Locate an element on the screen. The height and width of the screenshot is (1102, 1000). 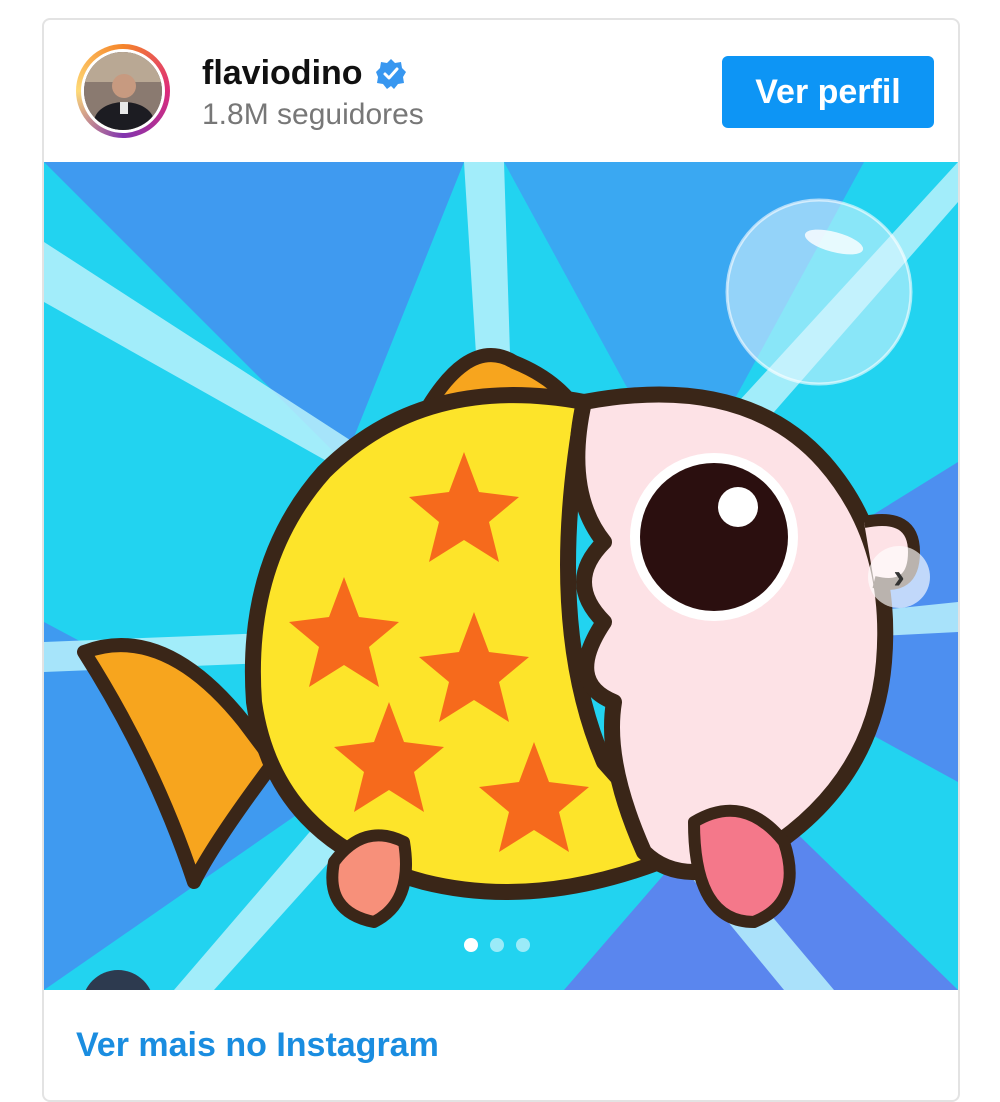
followers-number: 1.8M is located at coordinates (235, 114).